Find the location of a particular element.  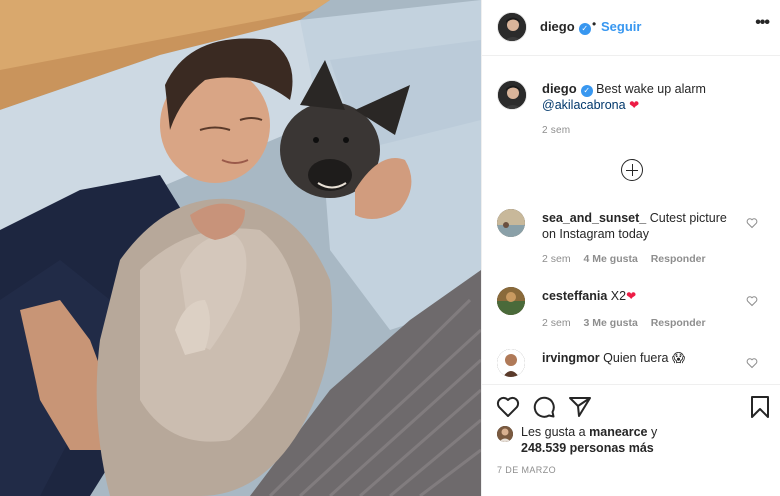

more-options-icon: ••• is located at coordinates (762, 23).